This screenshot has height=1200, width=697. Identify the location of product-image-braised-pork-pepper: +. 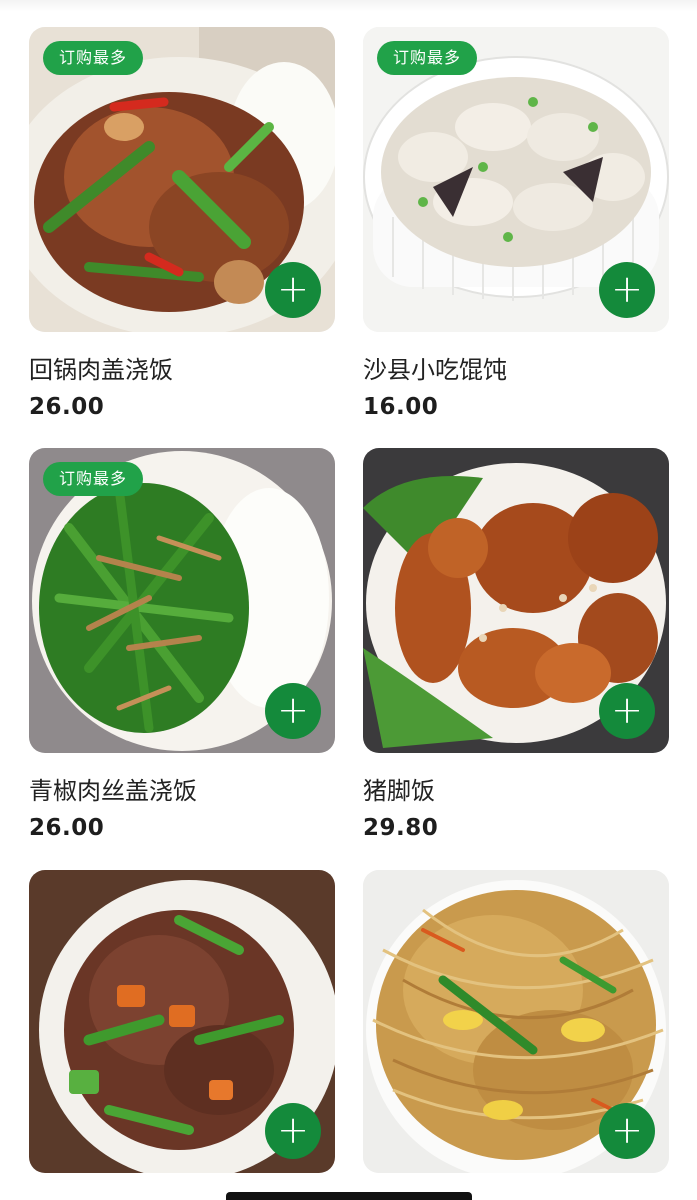
(182, 1021).